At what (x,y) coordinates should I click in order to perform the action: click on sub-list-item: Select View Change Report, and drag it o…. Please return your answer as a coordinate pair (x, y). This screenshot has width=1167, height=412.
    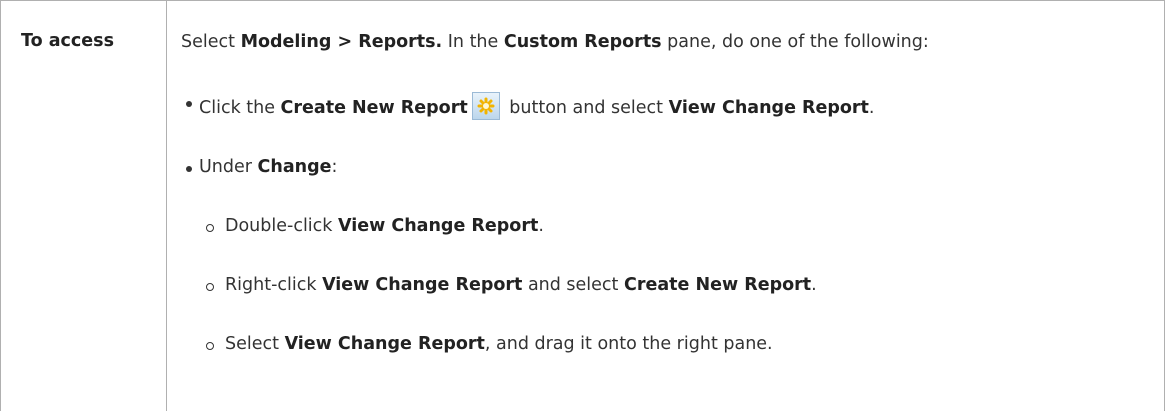
    Looking at the image, I should click on (489, 344).